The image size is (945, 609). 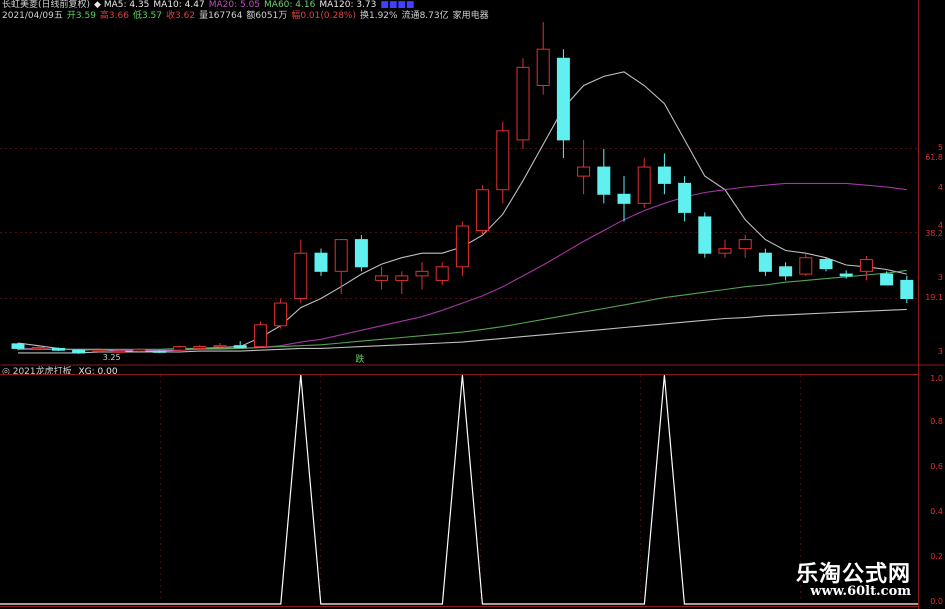 I want to click on indicator-tick: 0.6, so click(x=936, y=466).